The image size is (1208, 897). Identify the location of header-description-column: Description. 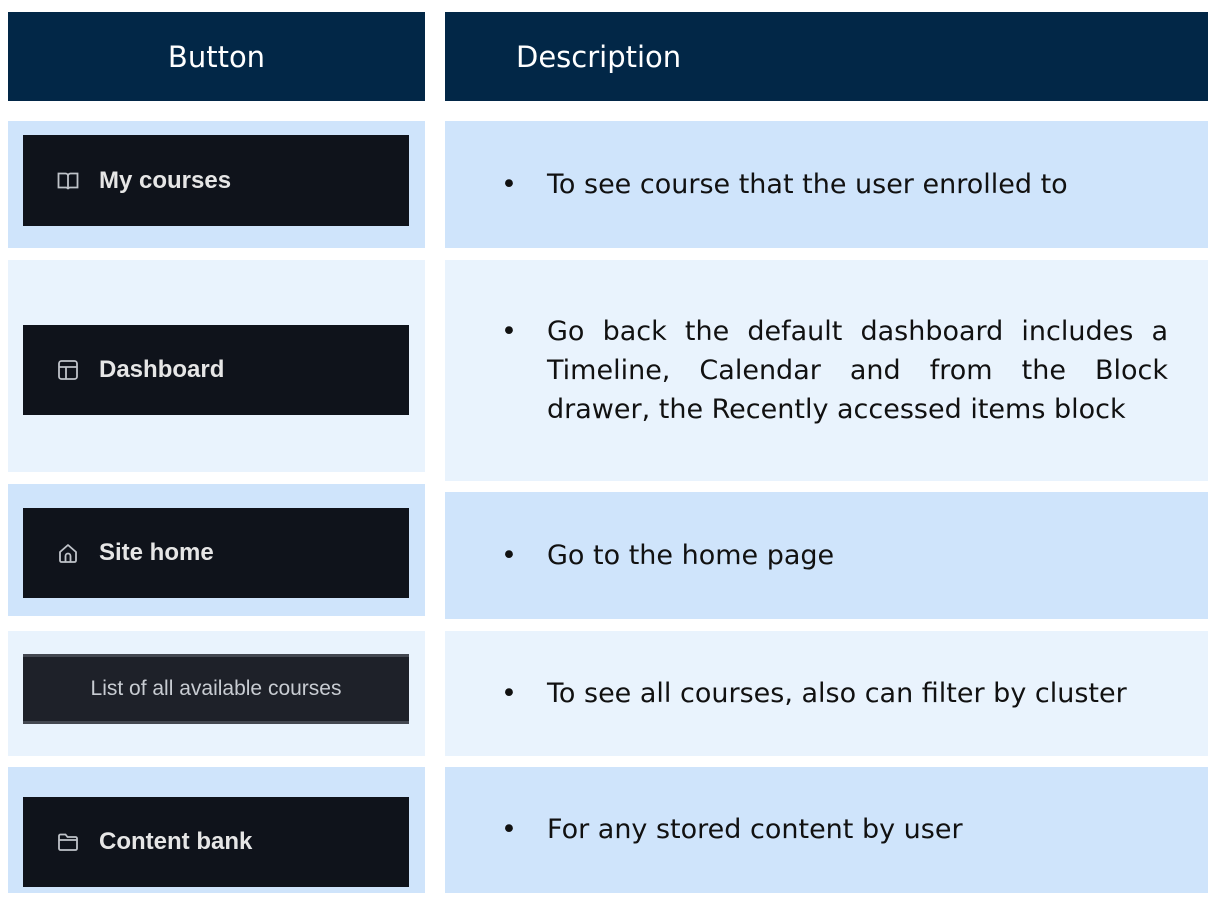
(826, 56).